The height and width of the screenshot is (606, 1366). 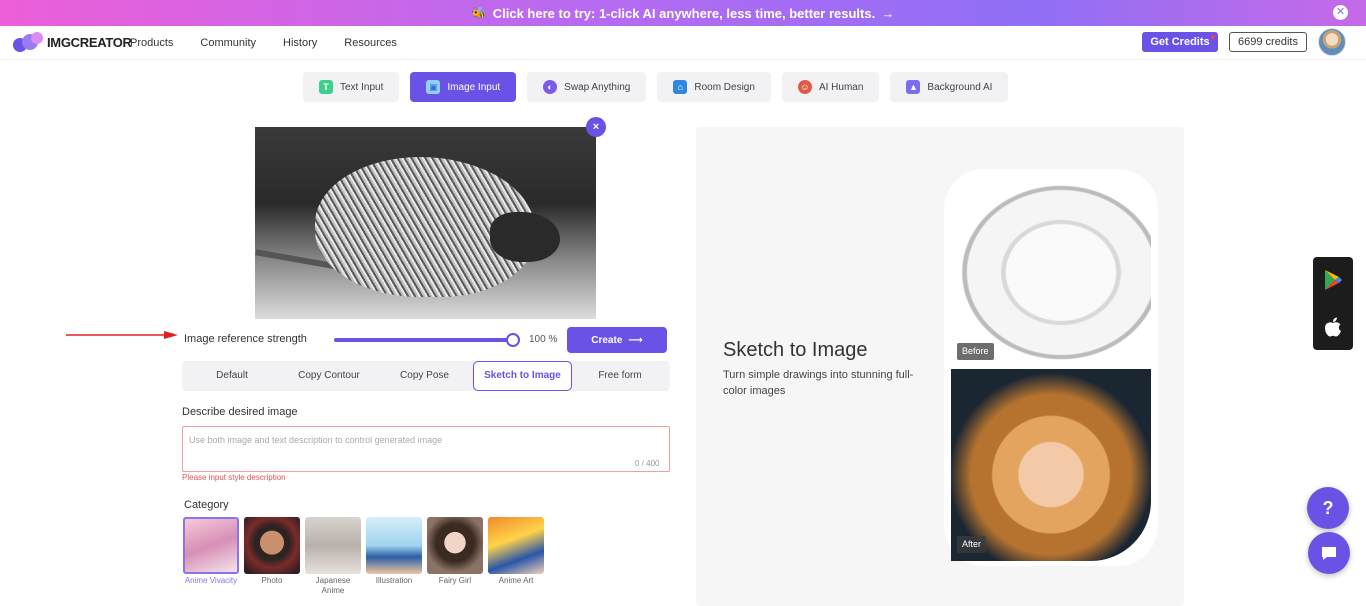 I want to click on chat-icon, so click(x=1329, y=553).